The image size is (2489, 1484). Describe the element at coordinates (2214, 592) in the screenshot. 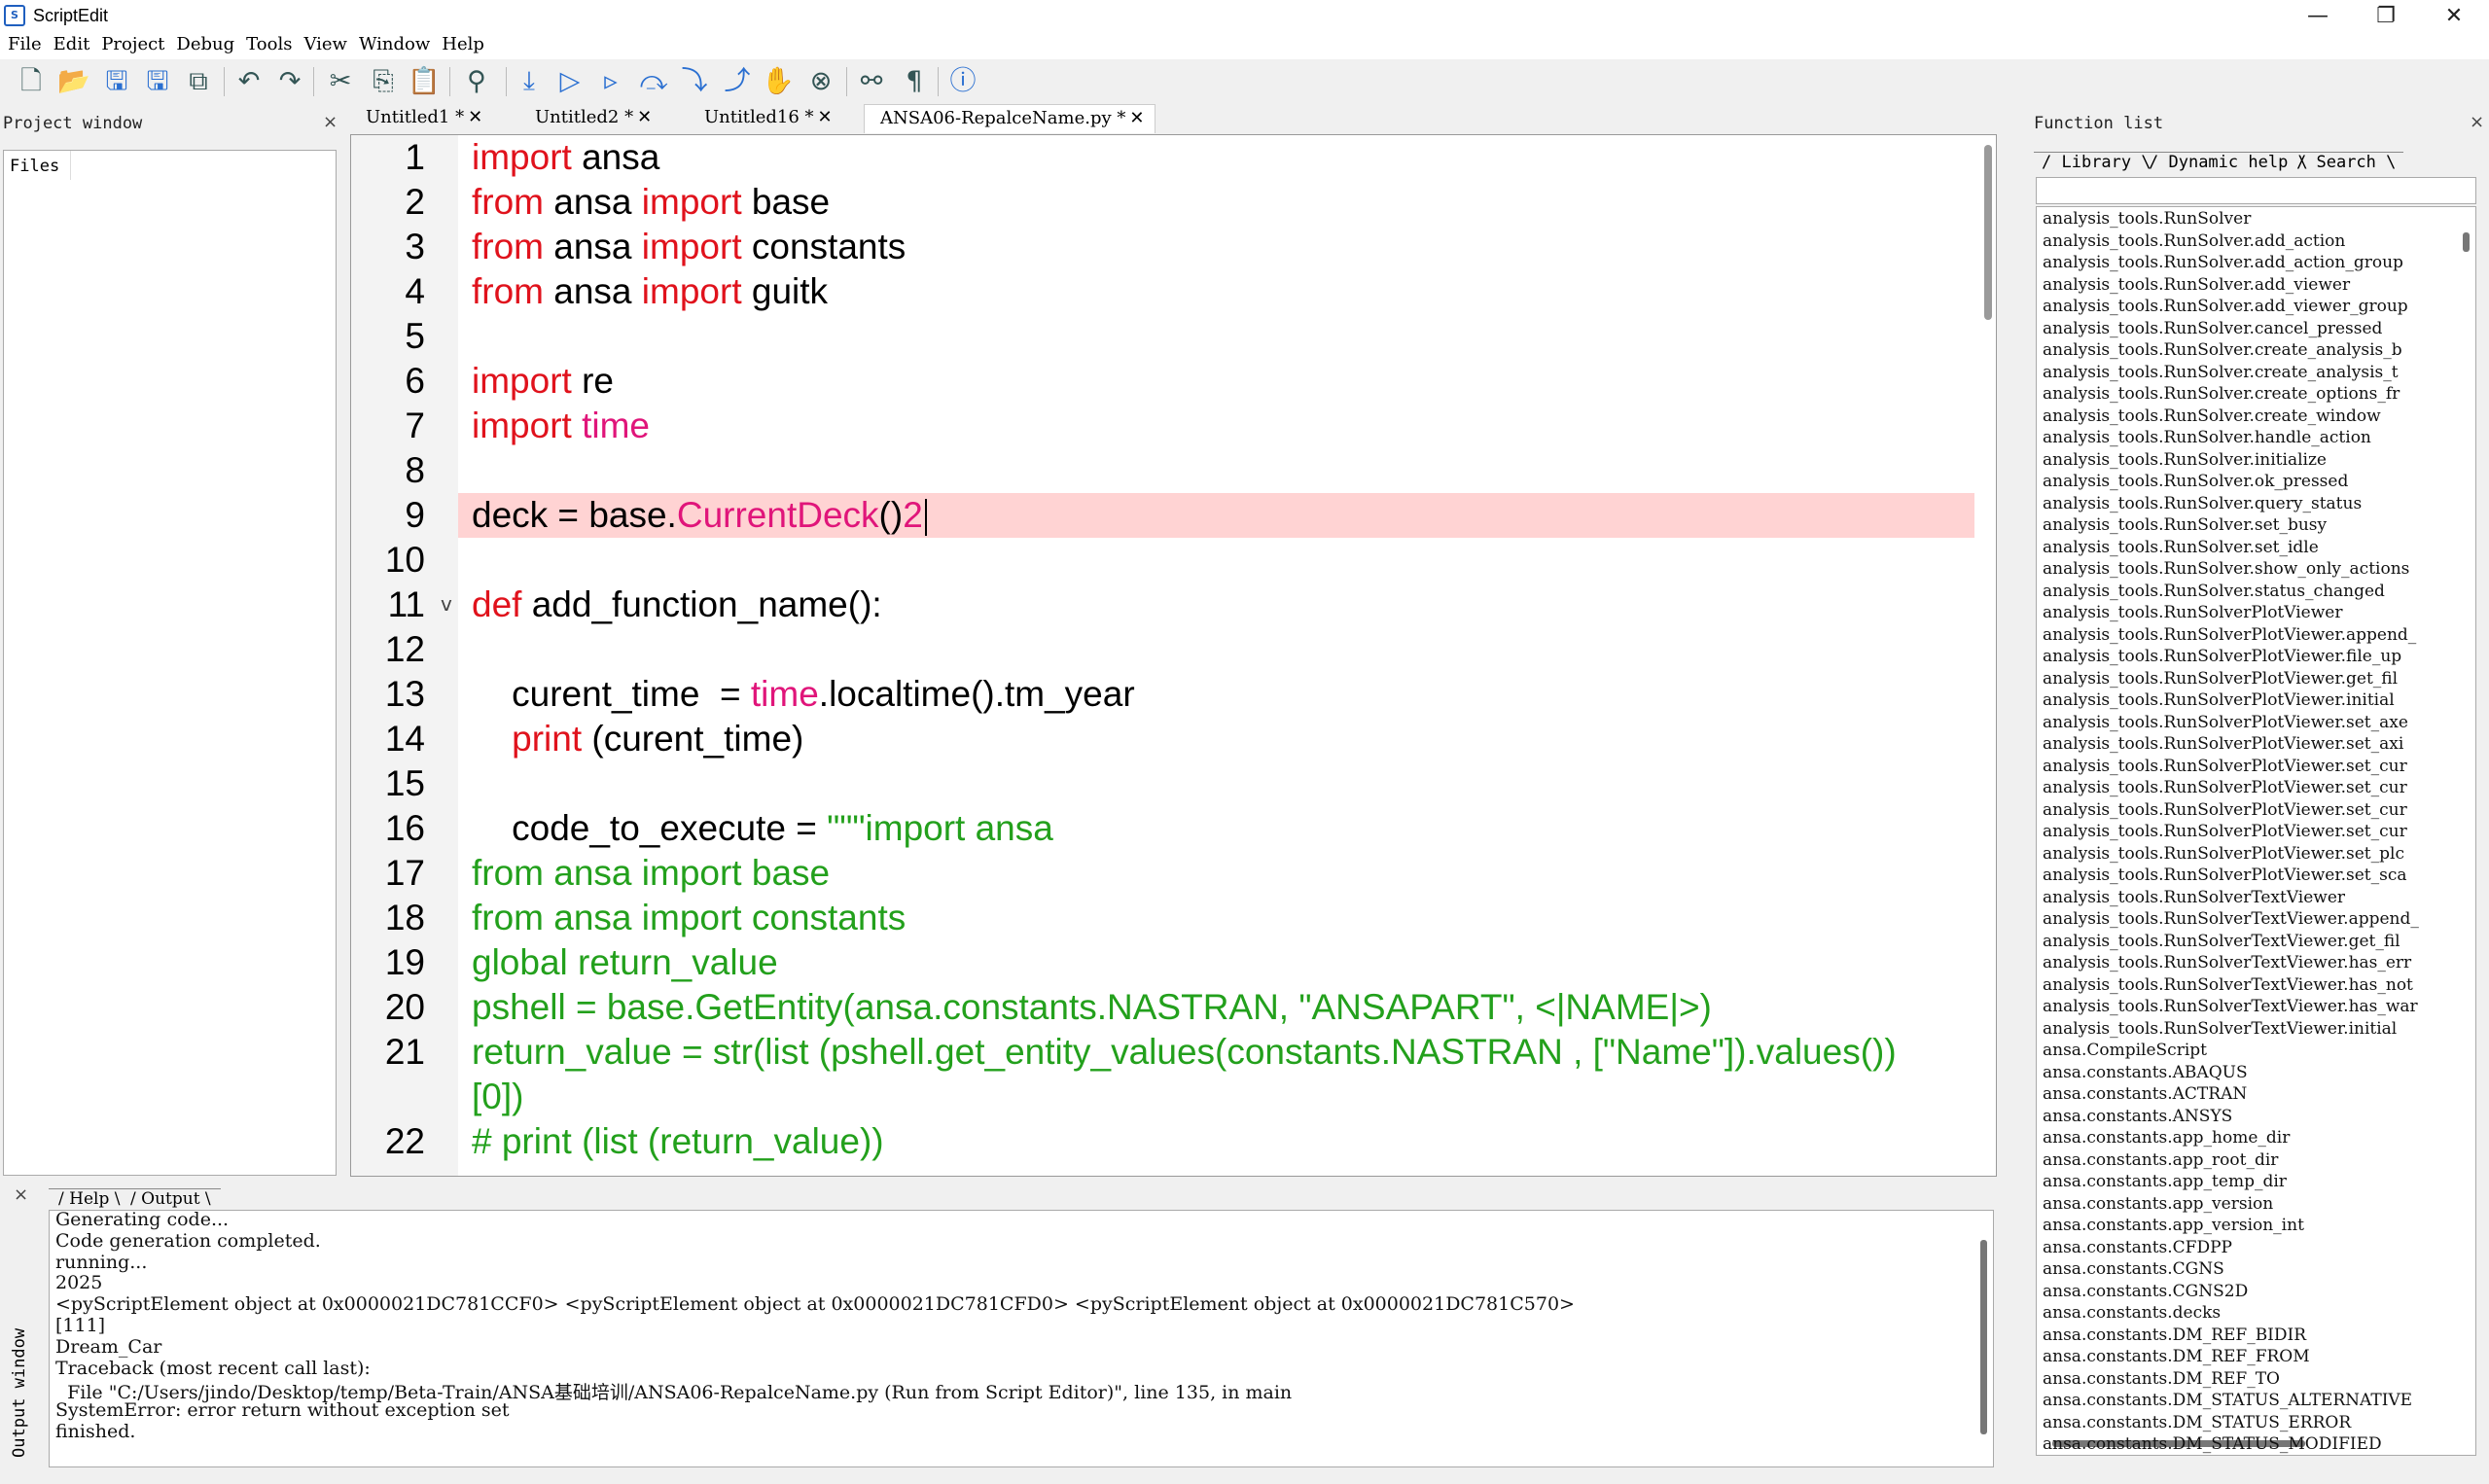

I see `function-list-item: analysis_tools.RunSolver.status_changed` at that location.